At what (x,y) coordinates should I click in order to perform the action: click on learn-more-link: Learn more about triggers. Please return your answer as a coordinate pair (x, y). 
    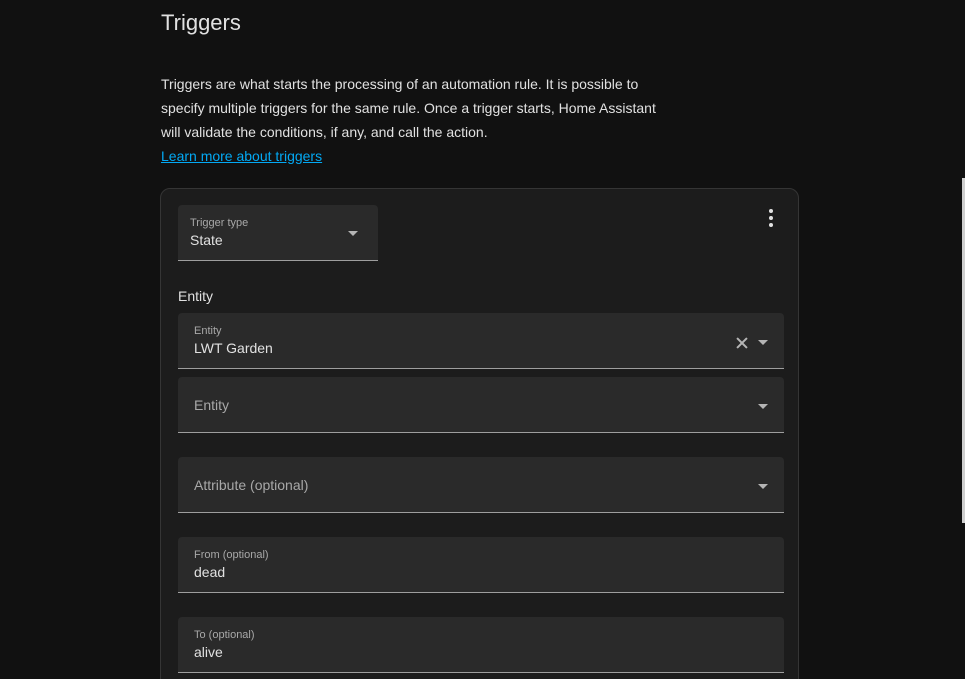
    Looking at the image, I should click on (241, 156).